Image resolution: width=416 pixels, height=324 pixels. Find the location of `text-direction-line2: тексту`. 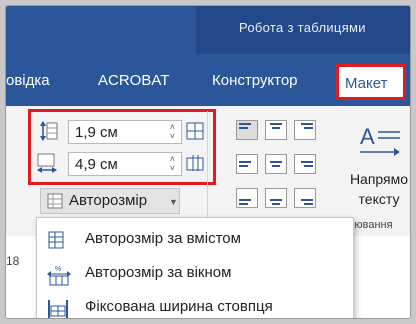

text-direction-line2: тексту is located at coordinates (379, 199).